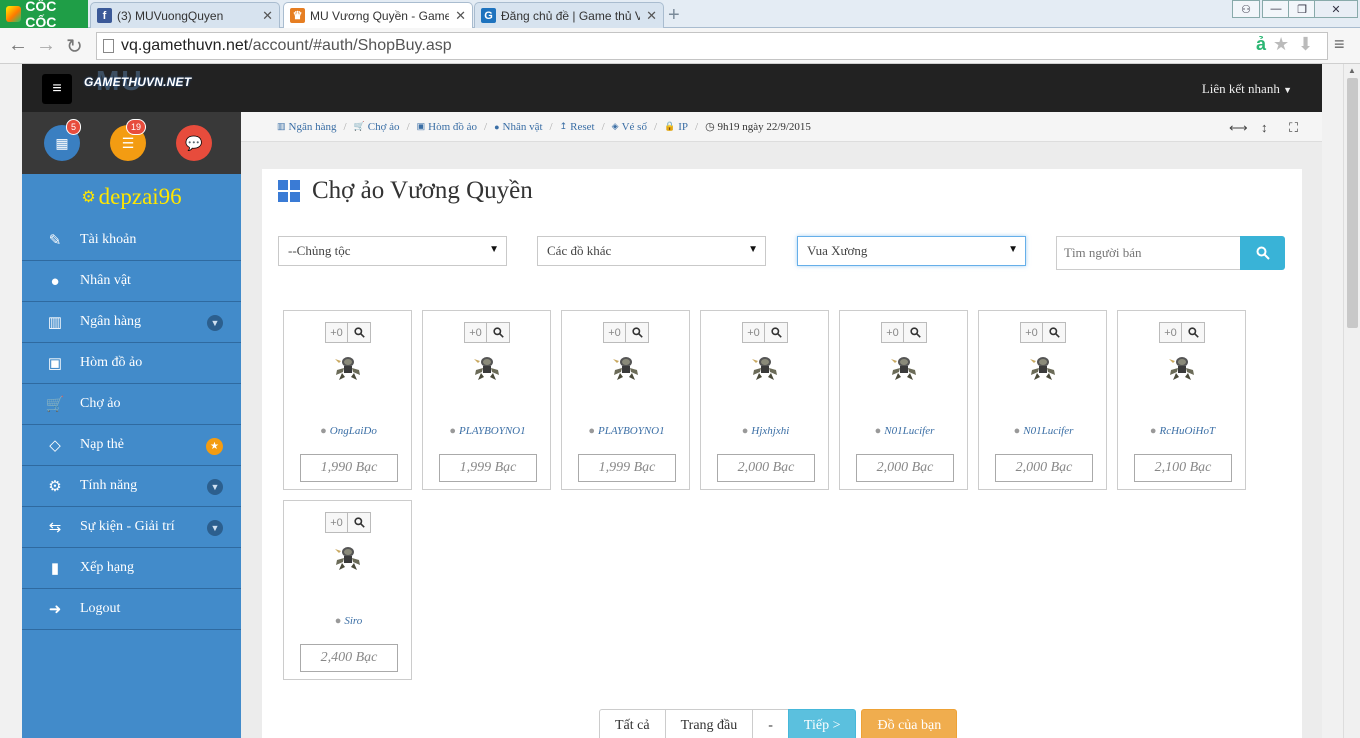 Image resolution: width=1360 pixels, height=738 pixels. I want to click on breadcrumb-link: ▣ Hòm đồ ảo, so click(447, 127).